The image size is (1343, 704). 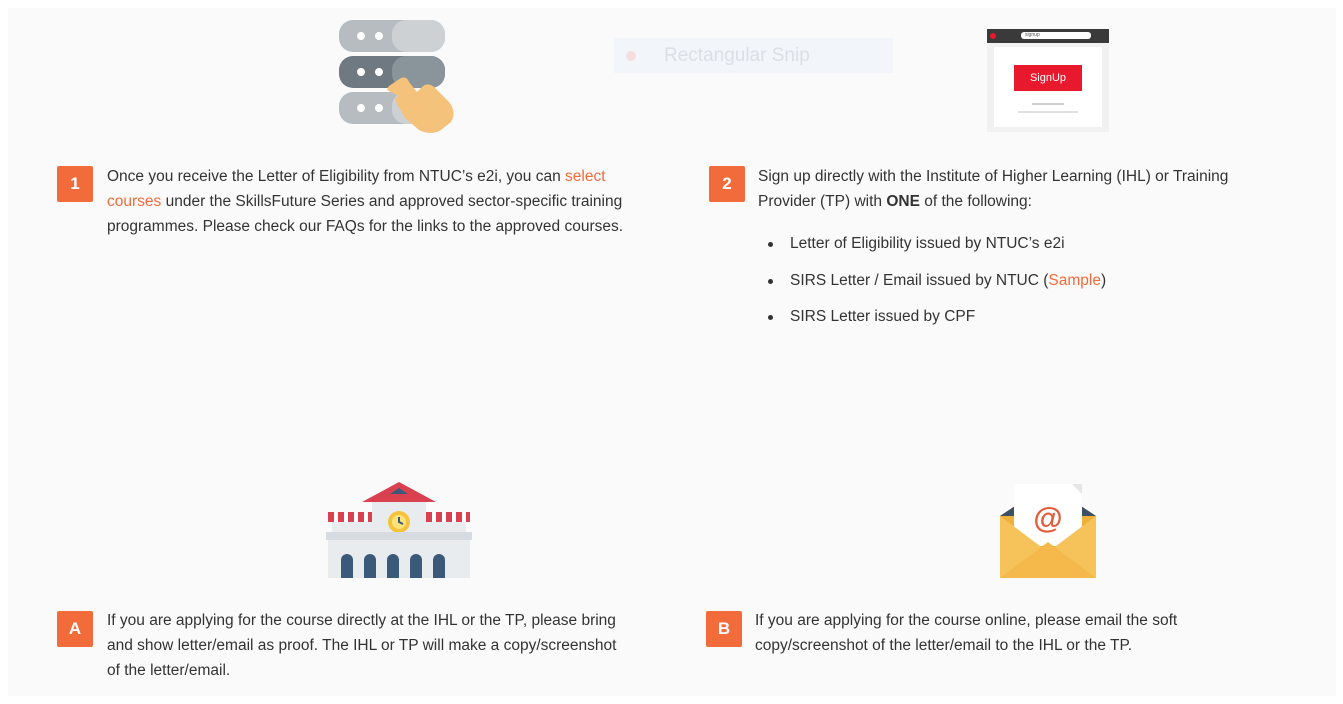 What do you see at coordinates (169, 670) in the screenshot?
I see `step-a-line-3: of the letter/email.` at bounding box center [169, 670].